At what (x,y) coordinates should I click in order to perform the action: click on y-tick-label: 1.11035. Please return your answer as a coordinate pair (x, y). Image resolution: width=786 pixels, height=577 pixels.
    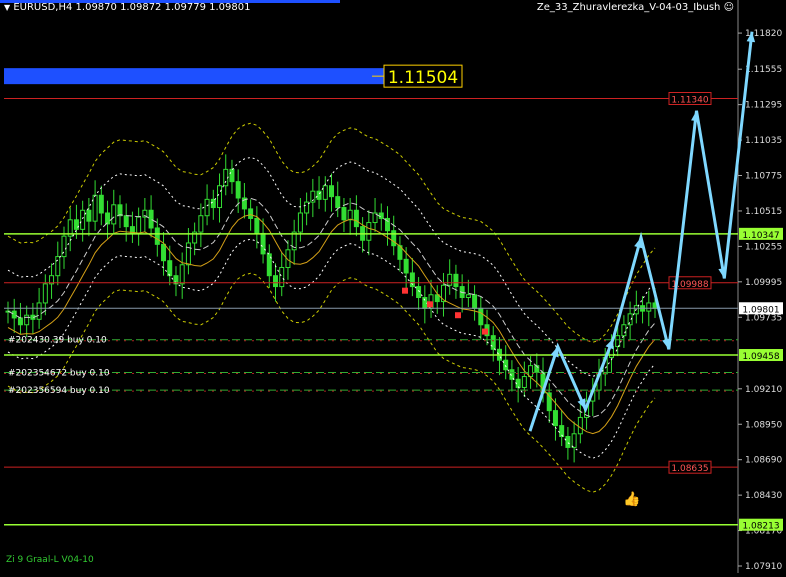
    Looking at the image, I should click on (763, 141).